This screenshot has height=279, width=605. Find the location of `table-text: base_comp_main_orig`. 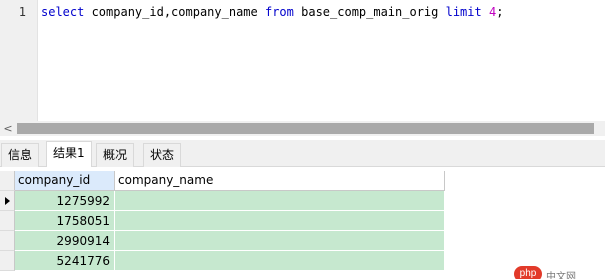

table-text: base_comp_main_orig is located at coordinates (369, 12).